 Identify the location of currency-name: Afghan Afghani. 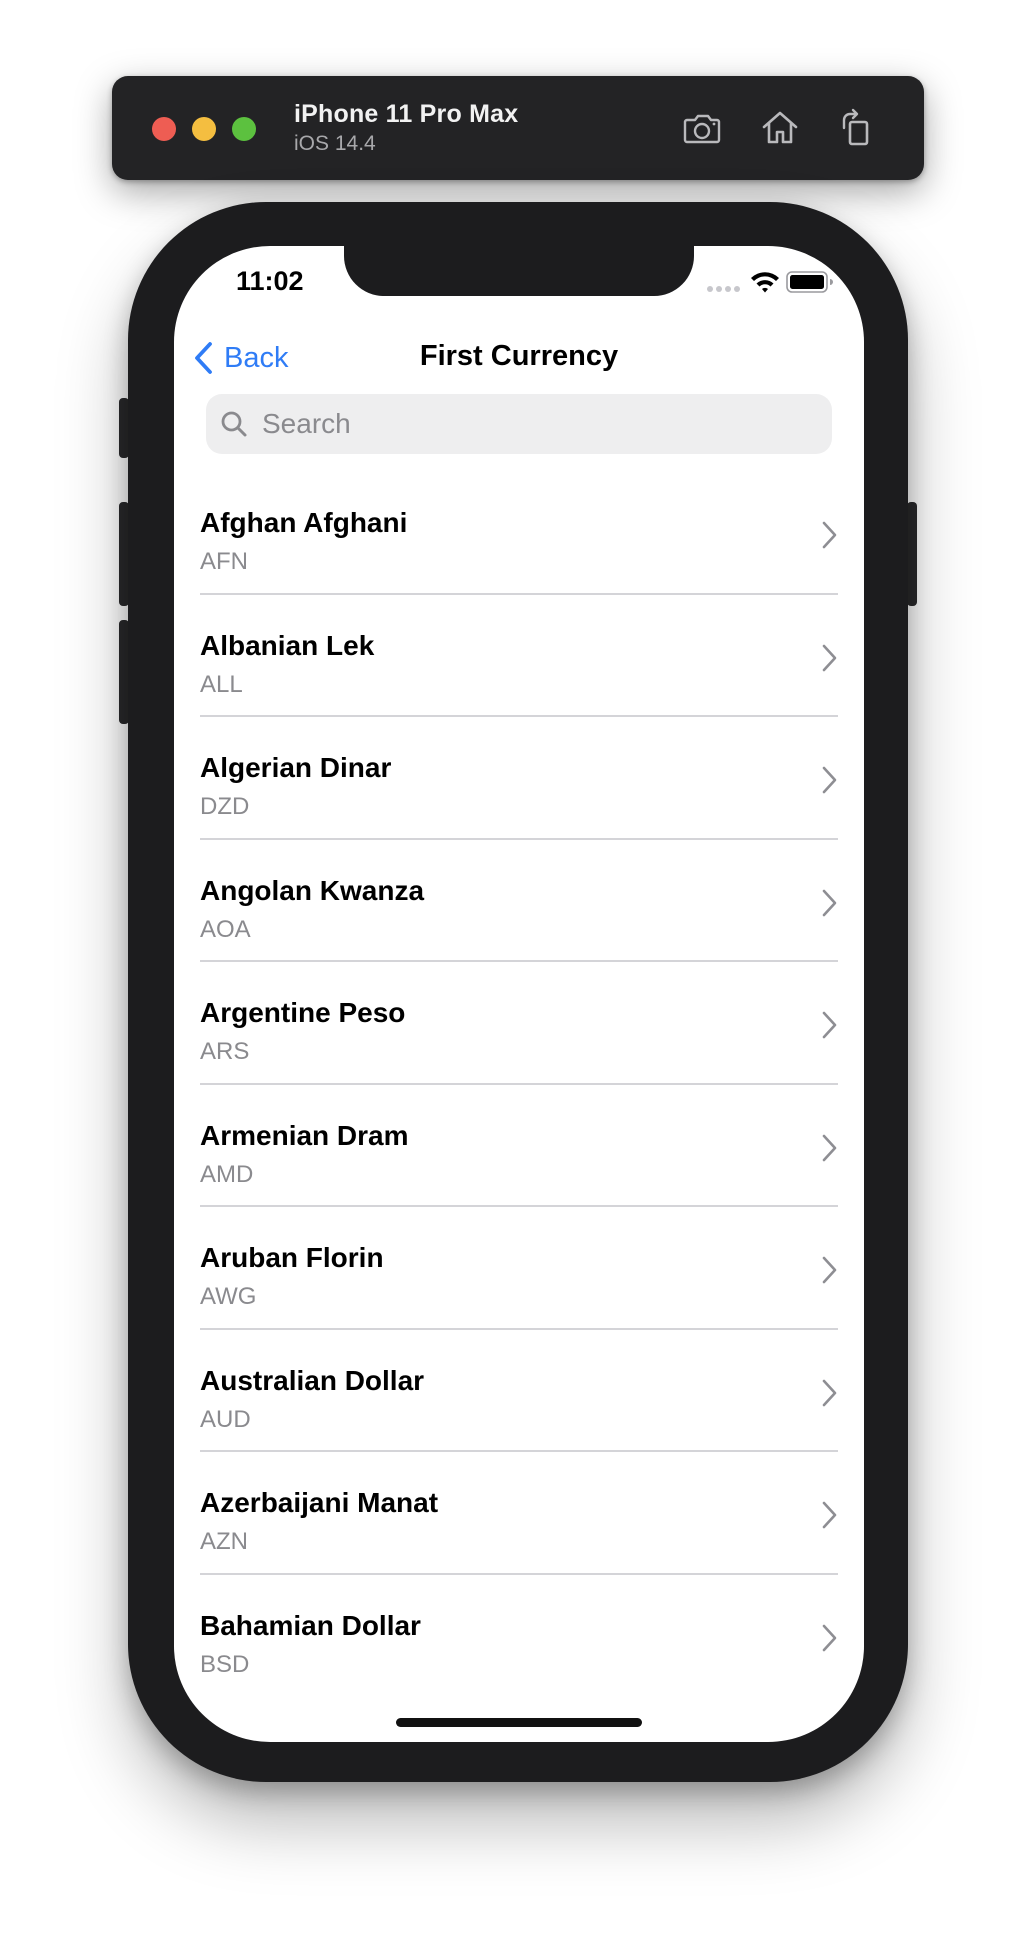
(304, 522).